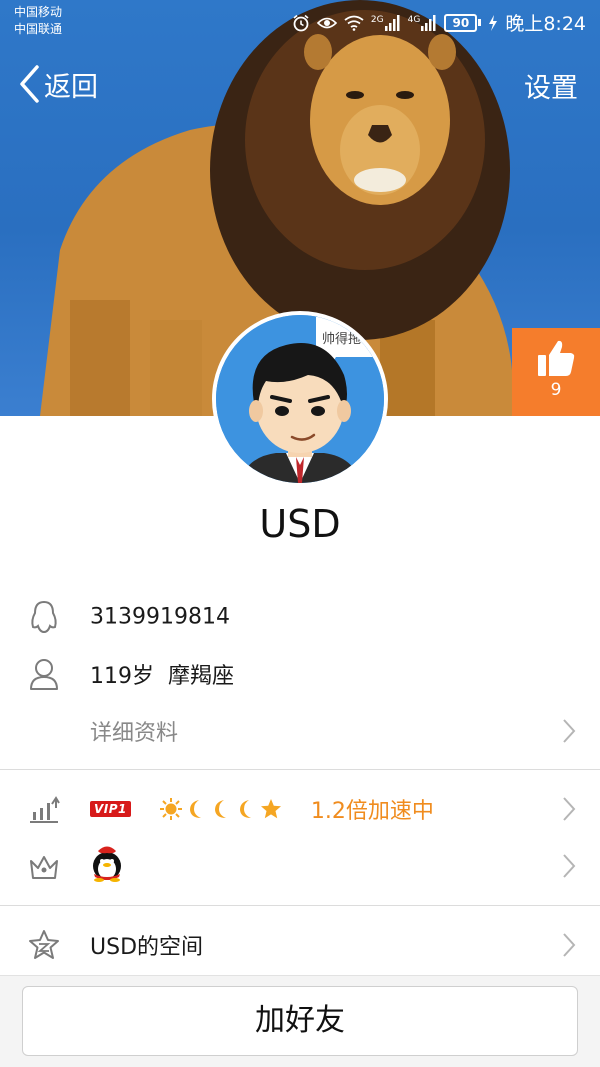 The image size is (600, 1067). I want to click on back-label: 返回, so click(71, 87).